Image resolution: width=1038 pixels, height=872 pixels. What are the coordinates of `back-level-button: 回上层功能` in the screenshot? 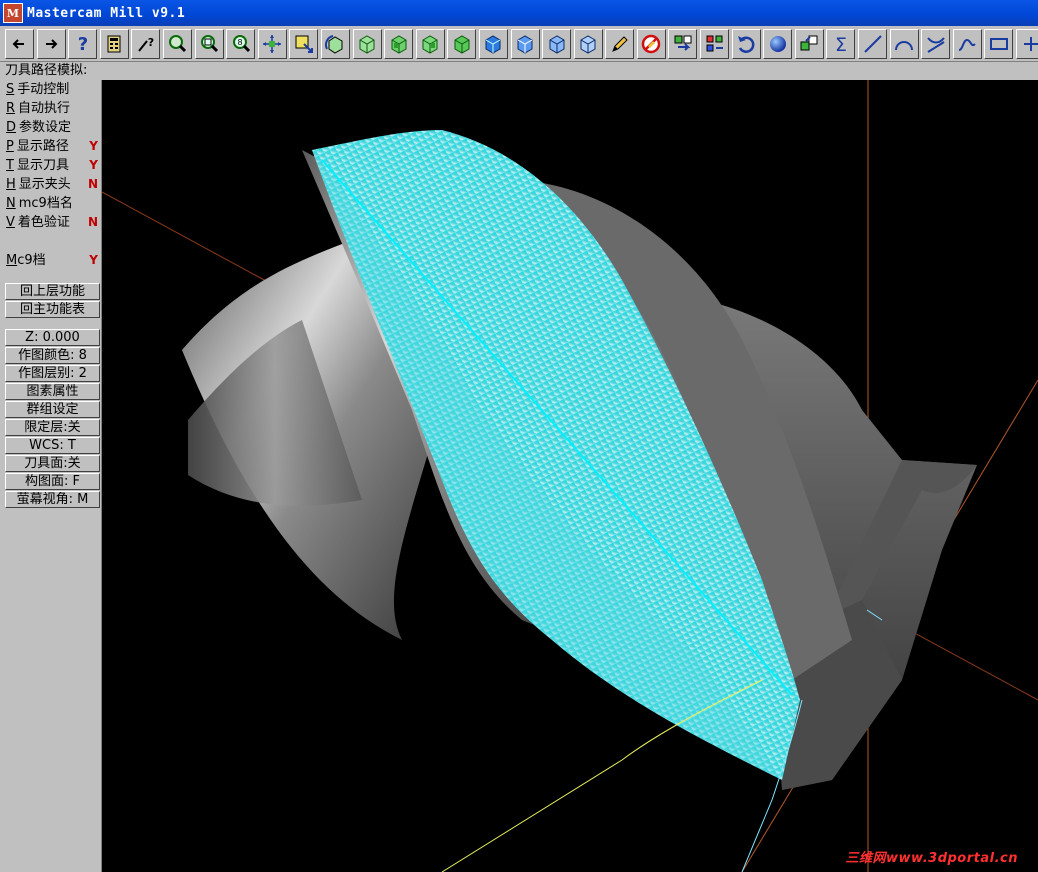 It's located at (52, 291).